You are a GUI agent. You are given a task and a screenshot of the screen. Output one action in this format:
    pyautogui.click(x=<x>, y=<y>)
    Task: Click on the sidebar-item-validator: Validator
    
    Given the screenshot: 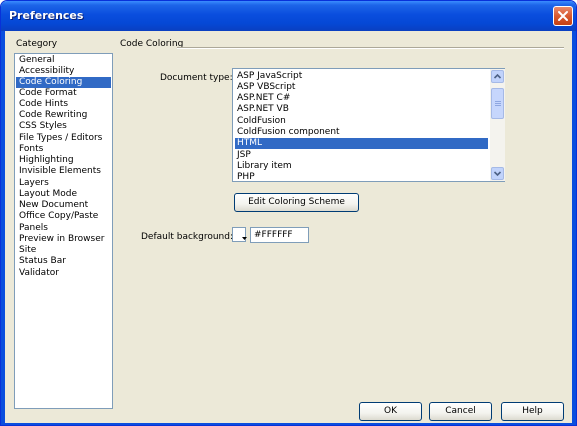 What is the action you would take?
    pyautogui.click(x=63, y=273)
    